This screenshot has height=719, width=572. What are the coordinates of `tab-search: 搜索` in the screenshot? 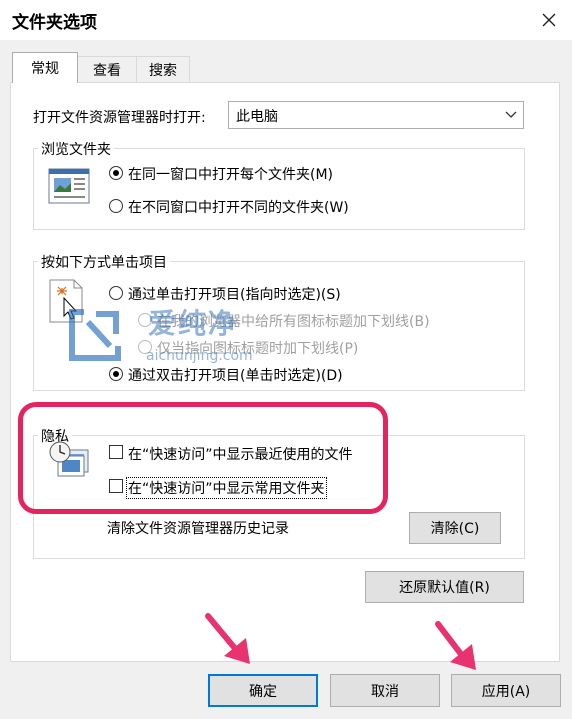 It's located at (163, 69).